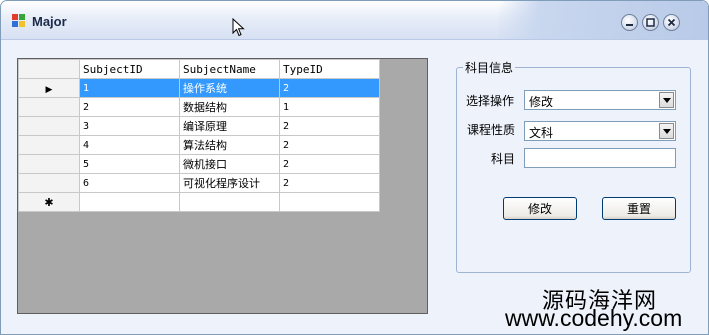 The image size is (709, 335). What do you see at coordinates (229, 164) in the screenshot?
I see `cell-subject-name: 微机接口` at bounding box center [229, 164].